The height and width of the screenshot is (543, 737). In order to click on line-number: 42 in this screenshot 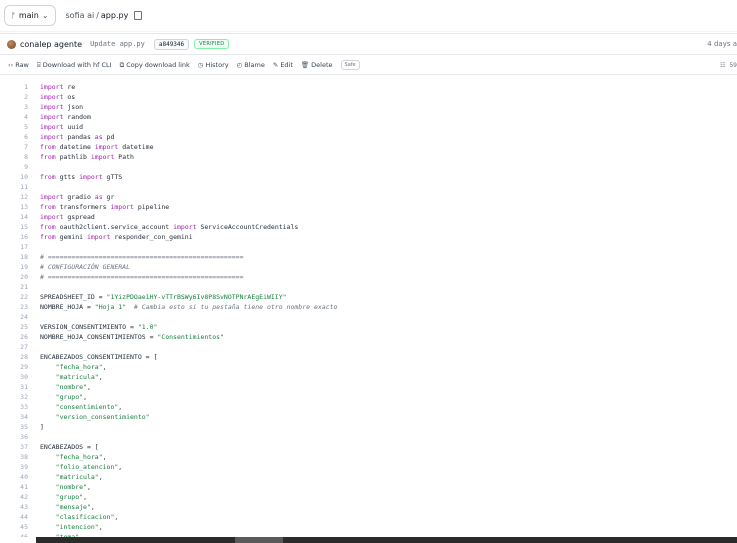, I will do `click(14, 497)`.